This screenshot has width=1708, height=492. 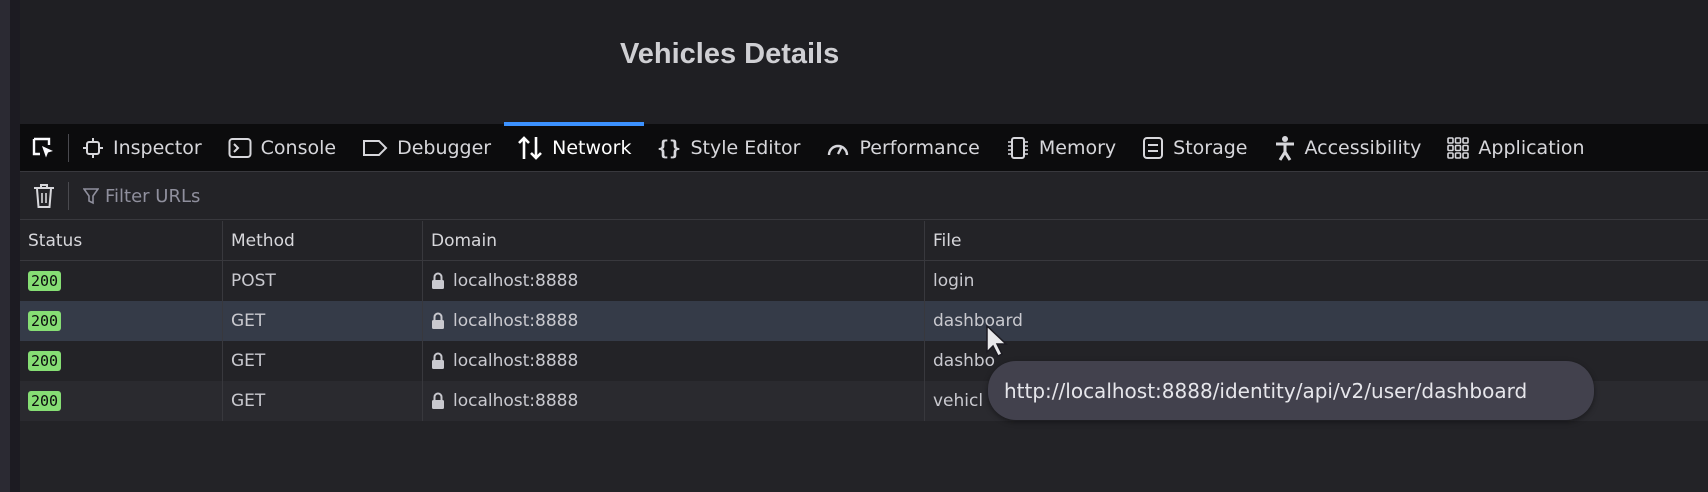 I want to click on table-header: Status Method Domain File, so click(x=864, y=241).